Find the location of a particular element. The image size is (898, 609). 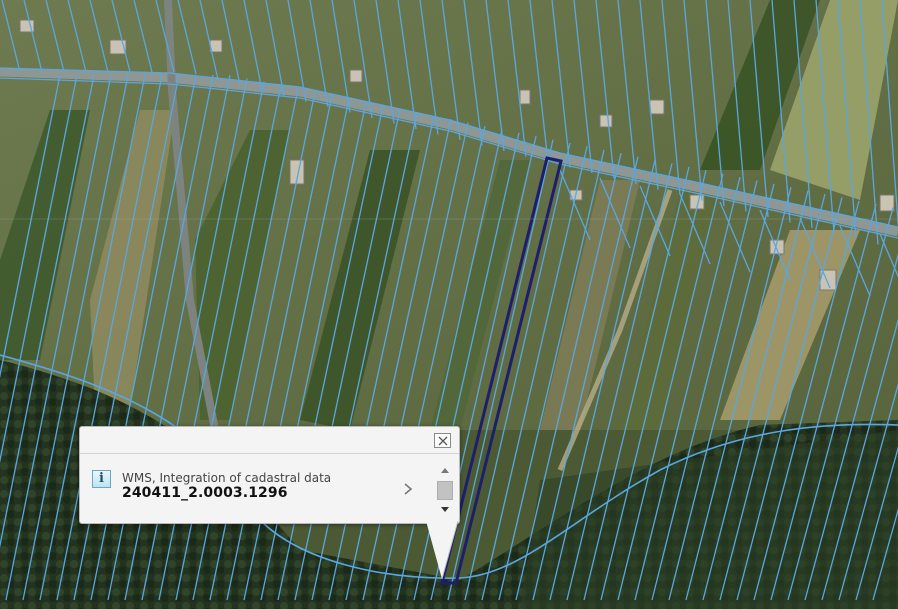

results-scrollbar is located at coordinates (445, 491).